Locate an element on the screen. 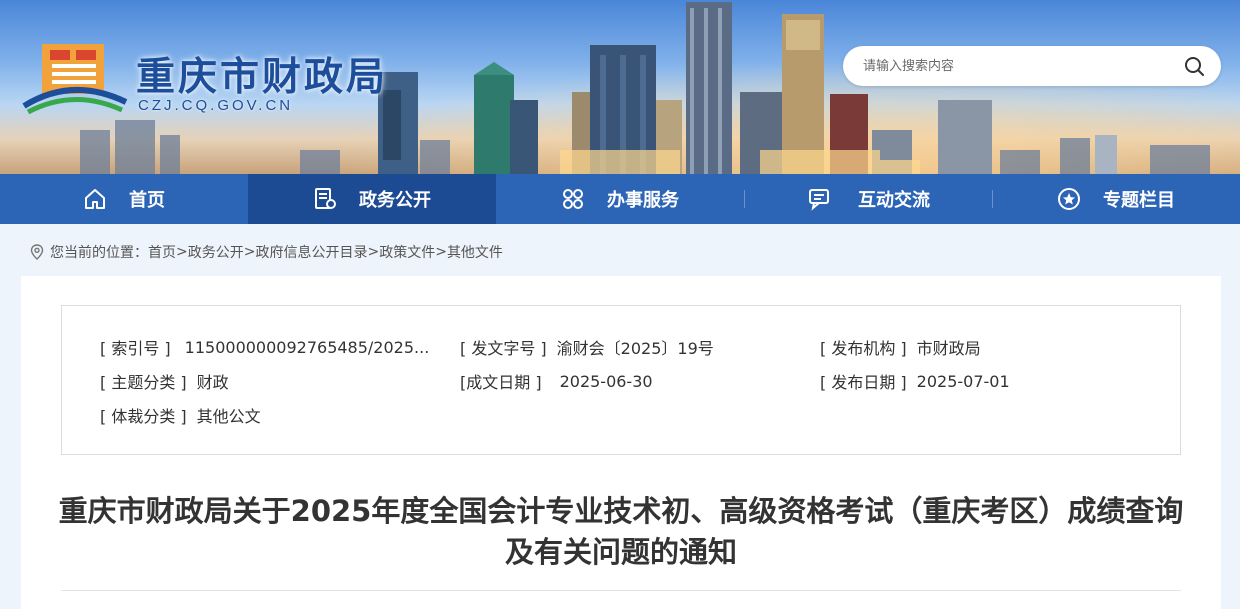 The height and width of the screenshot is (609, 1240). nav-item-label: 互动交流 is located at coordinates (894, 200).